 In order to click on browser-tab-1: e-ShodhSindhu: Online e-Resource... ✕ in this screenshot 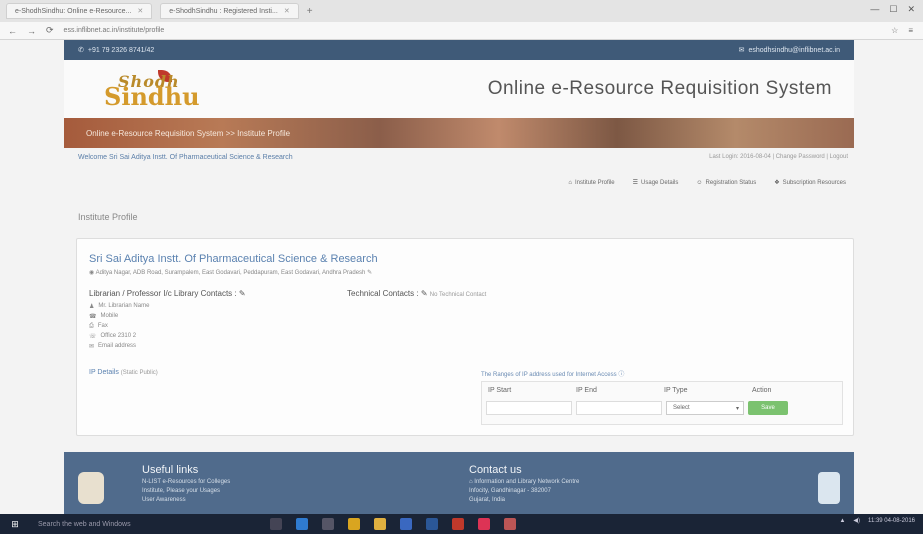, I will do `click(79, 11)`.